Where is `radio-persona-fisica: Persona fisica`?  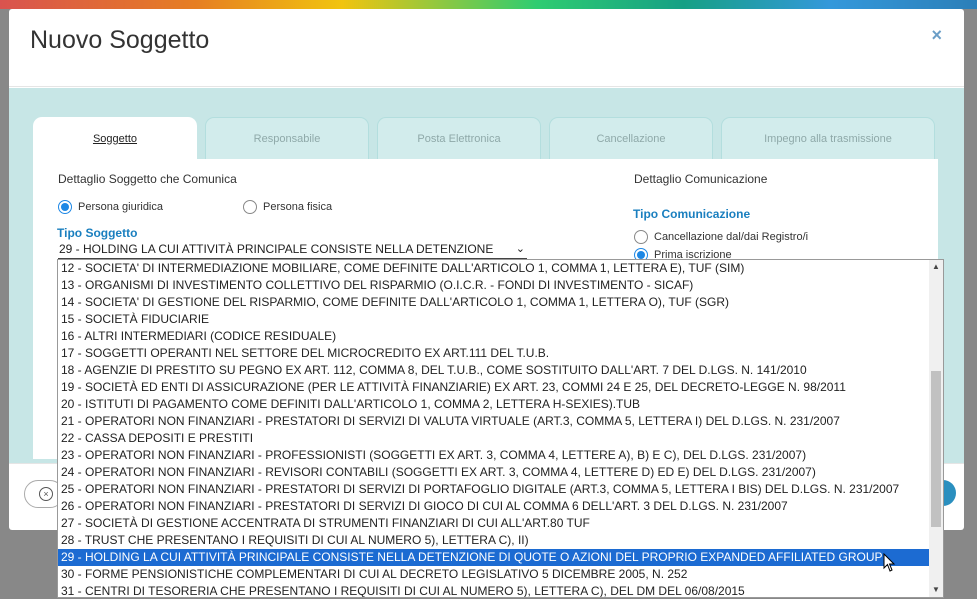
radio-persona-fisica: Persona fisica is located at coordinates (287, 207).